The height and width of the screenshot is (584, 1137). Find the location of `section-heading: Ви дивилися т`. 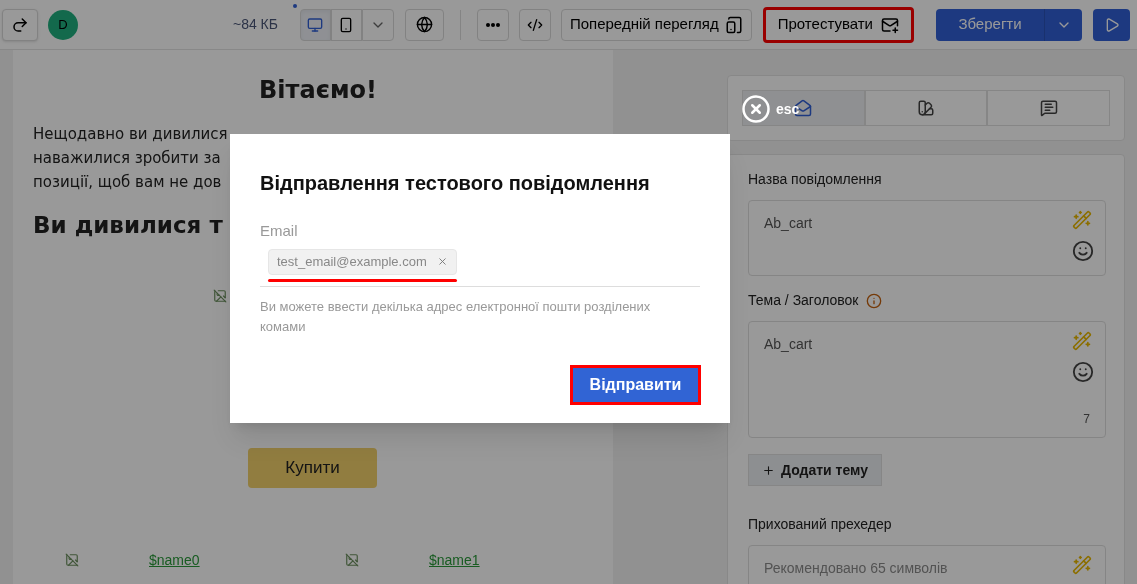

section-heading: Ви дивилися т is located at coordinates (128, 225).